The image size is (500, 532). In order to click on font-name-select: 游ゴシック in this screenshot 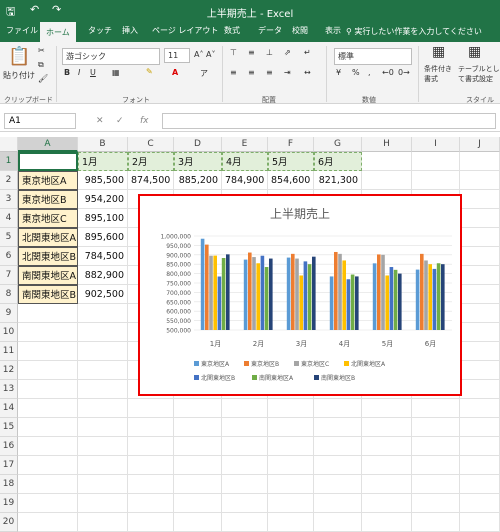, I will do `click(111, 56)`.